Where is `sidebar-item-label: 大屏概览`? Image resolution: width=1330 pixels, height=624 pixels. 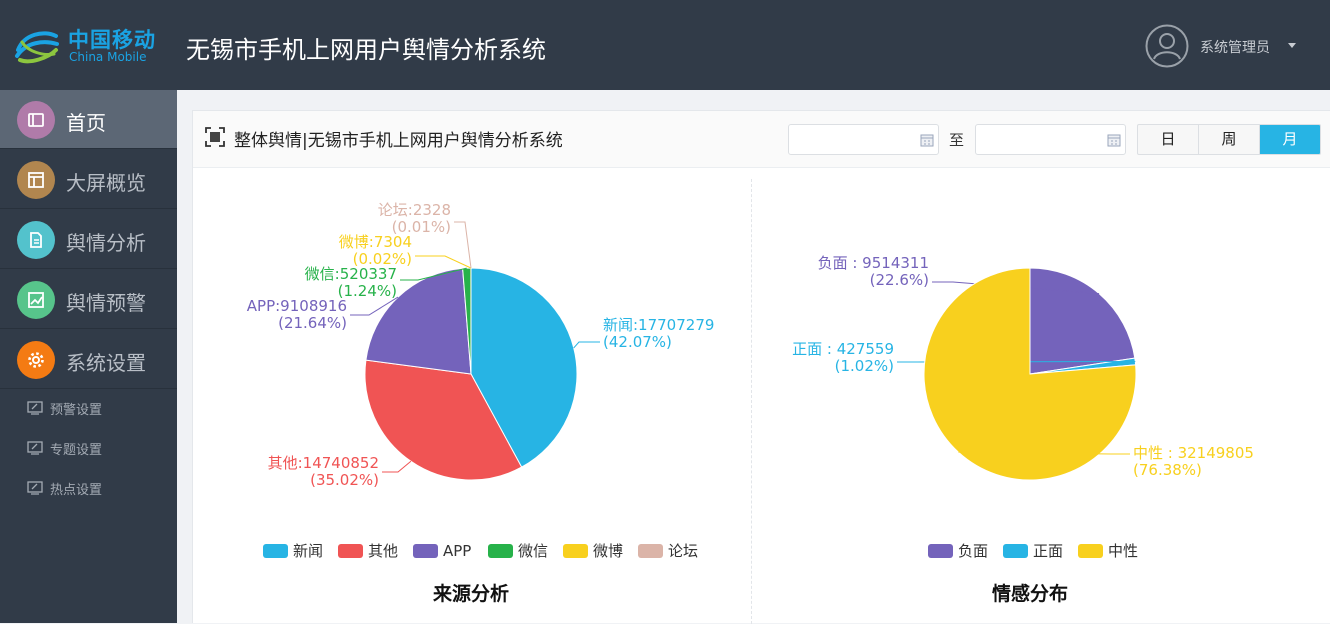 sidebar-item-label: 大屏概览 is located at coordinates (106, 181).